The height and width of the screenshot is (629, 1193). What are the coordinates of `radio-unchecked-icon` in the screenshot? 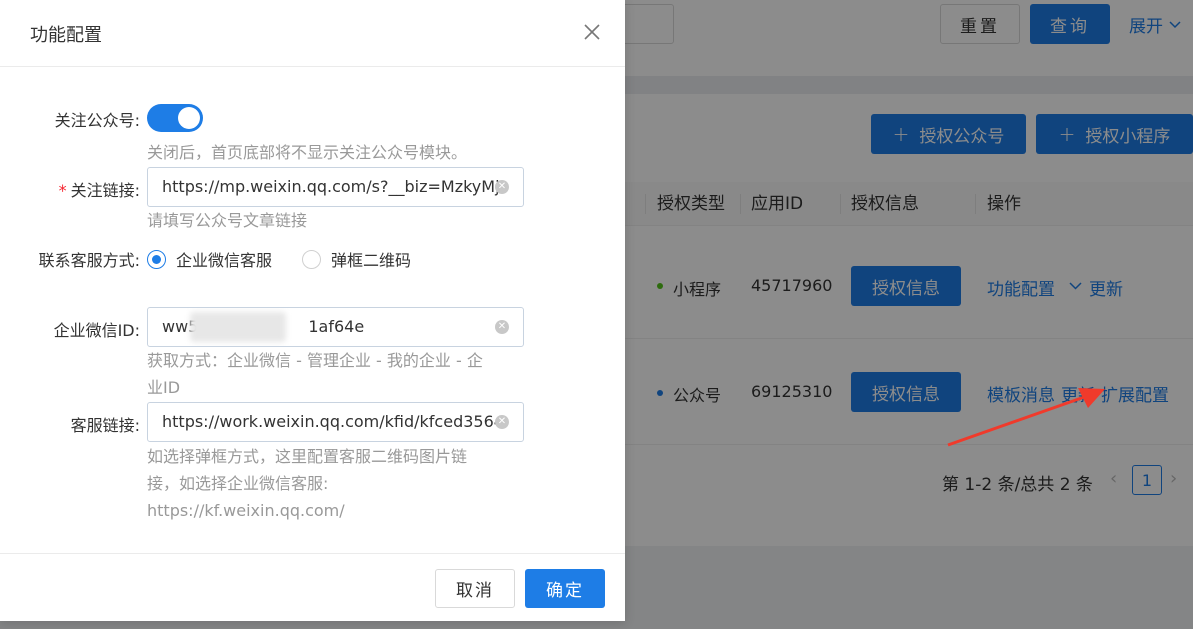 It's located at (311, 259).